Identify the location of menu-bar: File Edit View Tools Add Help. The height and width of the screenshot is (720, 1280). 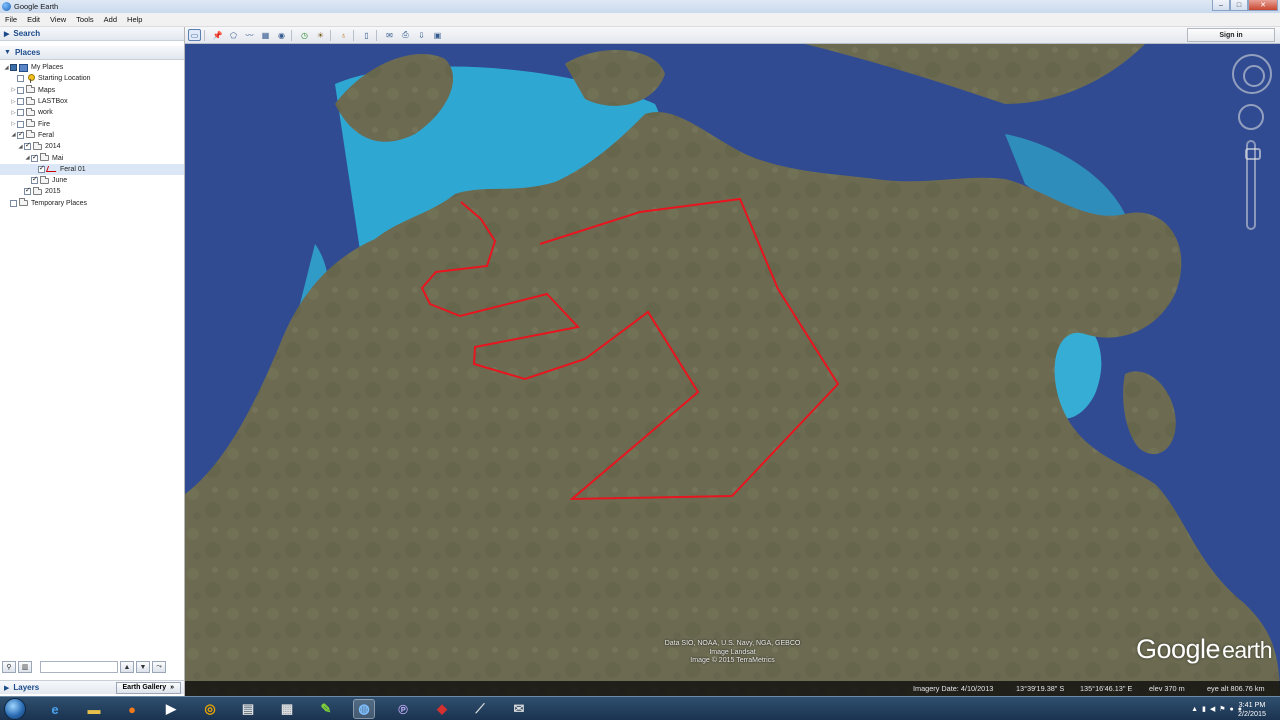
(640, 20).